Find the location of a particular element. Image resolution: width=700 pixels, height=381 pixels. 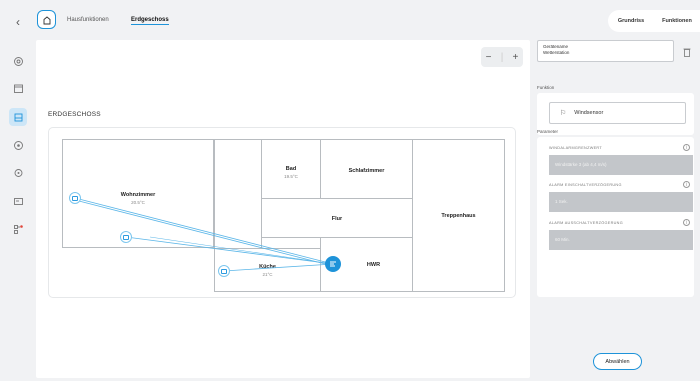

room-label: Wohnzimmer is located at coordinates (138, 195).